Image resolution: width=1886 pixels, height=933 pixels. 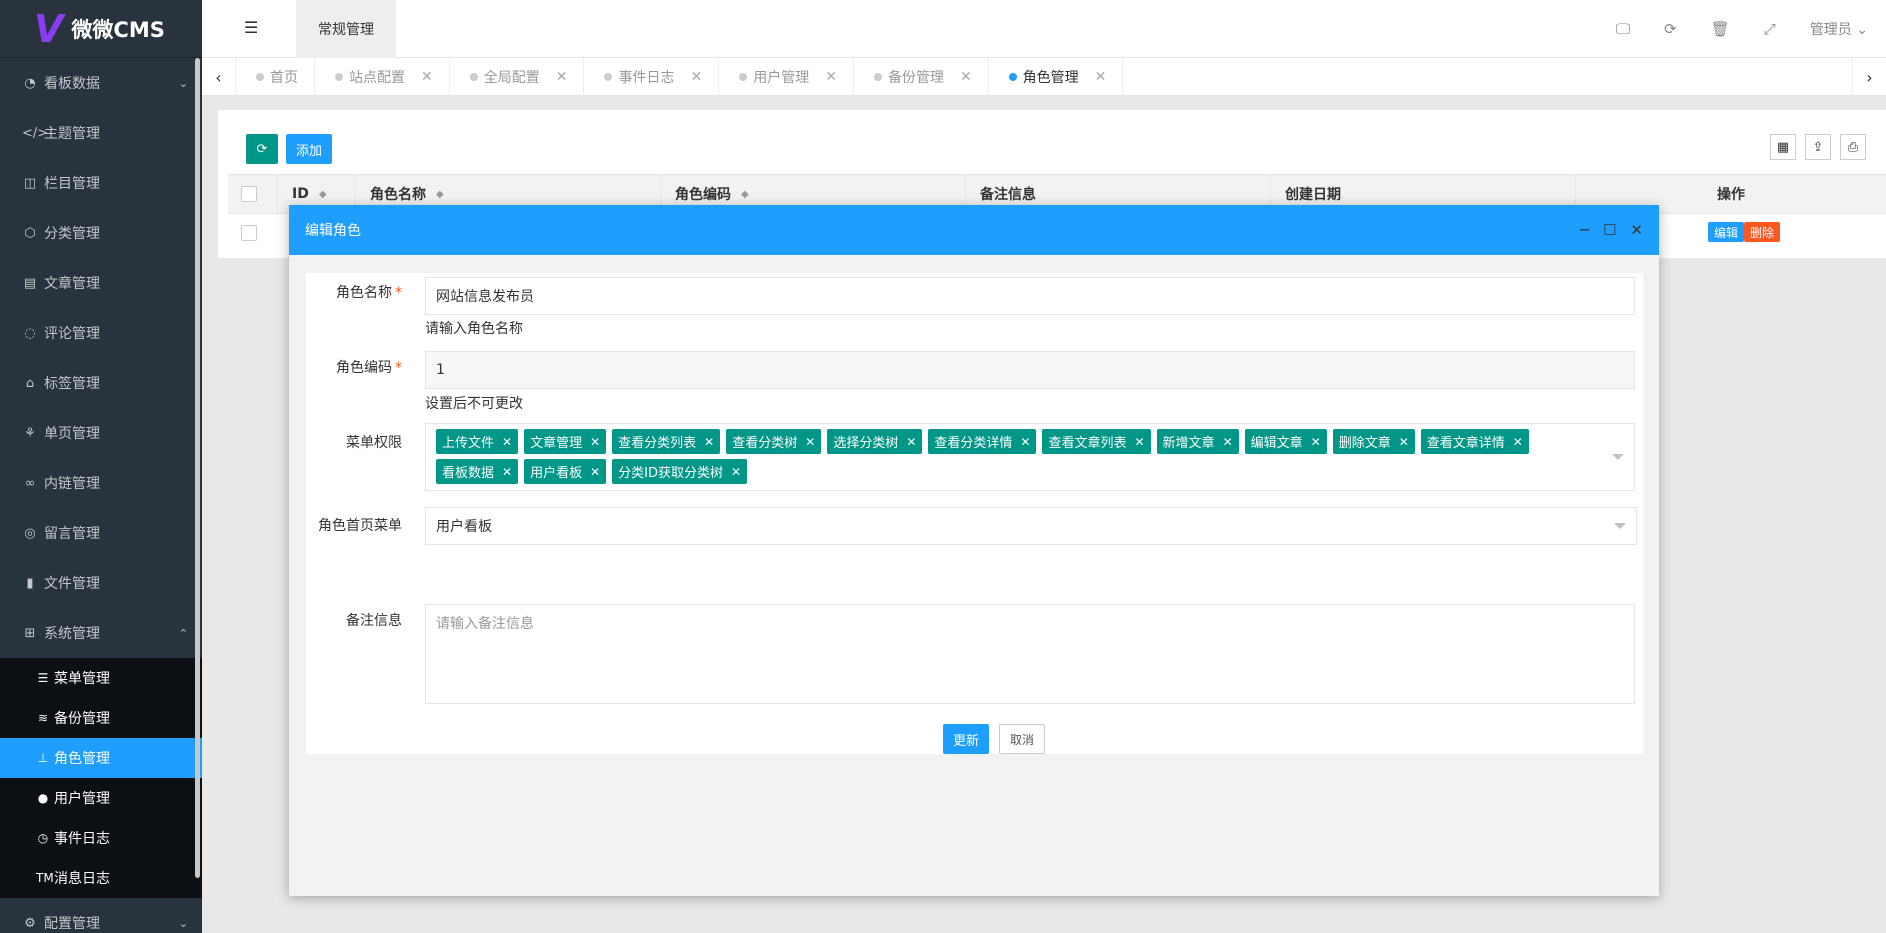 I want to click on close-icon: ✕, so click(x=1636, y=230).